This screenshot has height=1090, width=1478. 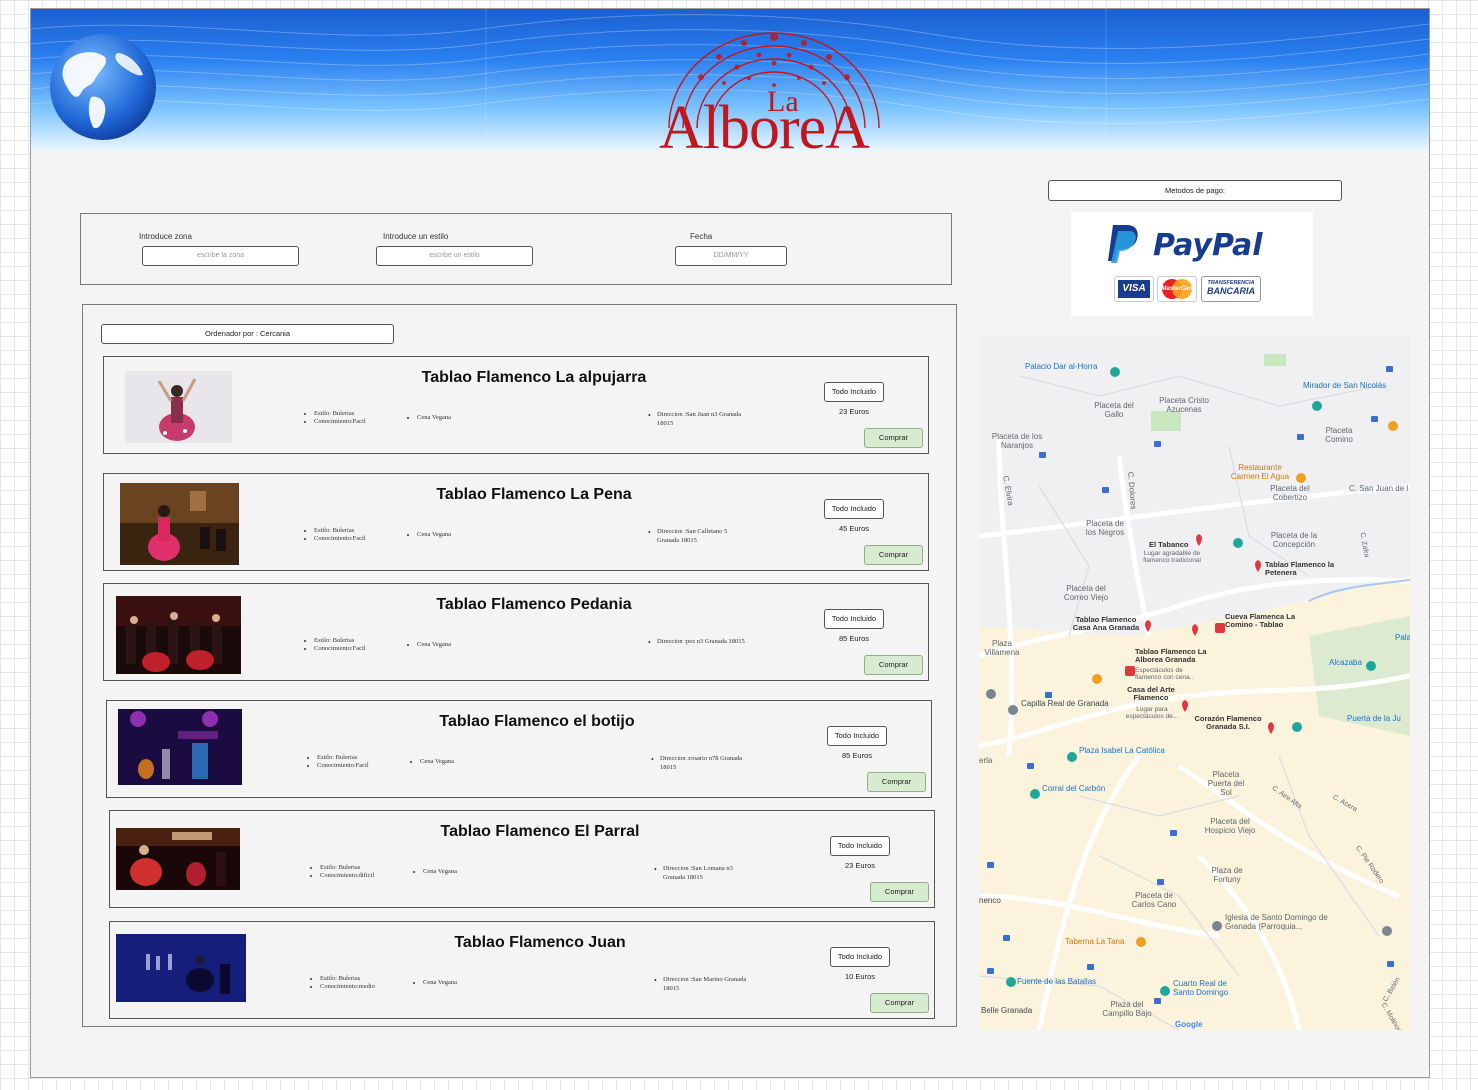 What do you see at coordinates (1074, 788) in the screenshot?
I see `map-label: Corral del Carbón` at bounding box center [1074, 788].